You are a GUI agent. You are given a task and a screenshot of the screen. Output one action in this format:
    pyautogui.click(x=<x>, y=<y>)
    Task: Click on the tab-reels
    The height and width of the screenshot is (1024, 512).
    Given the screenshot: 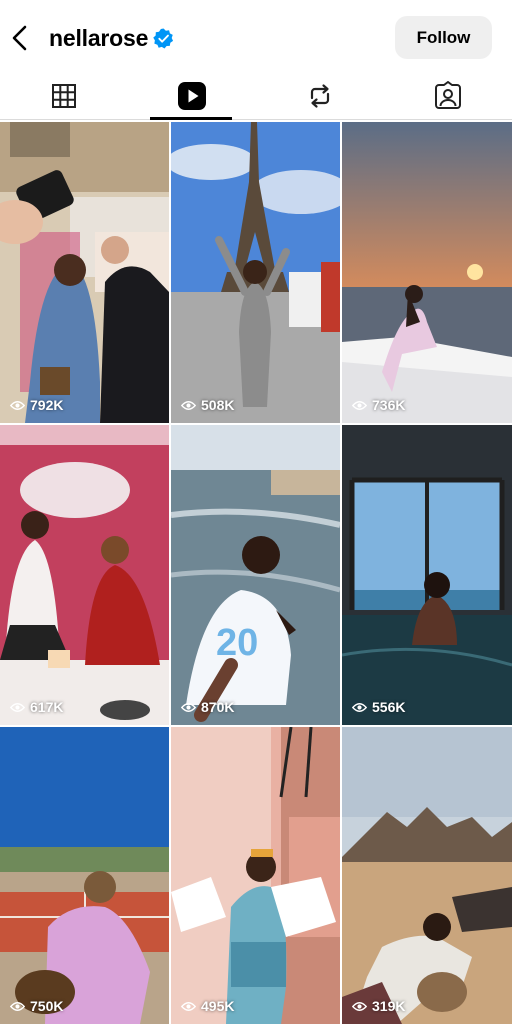 What is the action you would take?
    pyautogui.click(x=192, y=96)
    